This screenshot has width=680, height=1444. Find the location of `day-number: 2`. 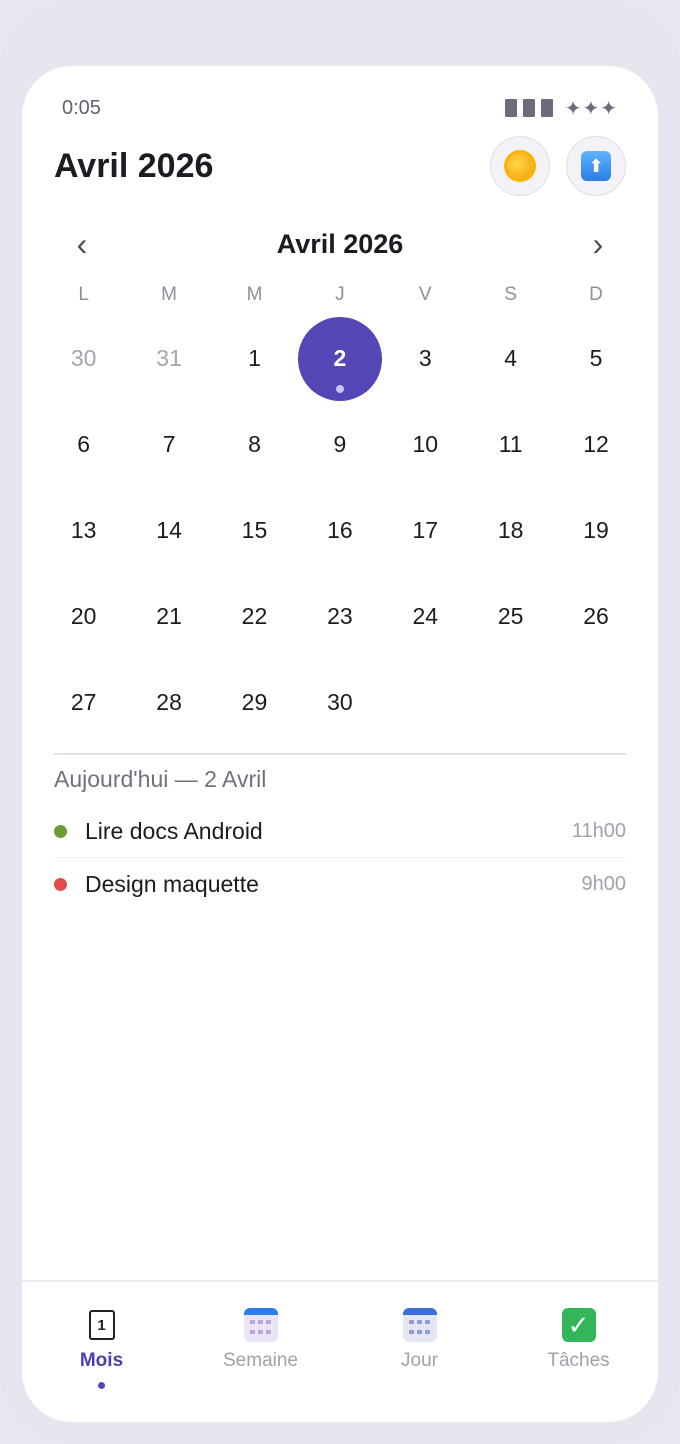

day-number: 2 is located at coordinates (340, 358).